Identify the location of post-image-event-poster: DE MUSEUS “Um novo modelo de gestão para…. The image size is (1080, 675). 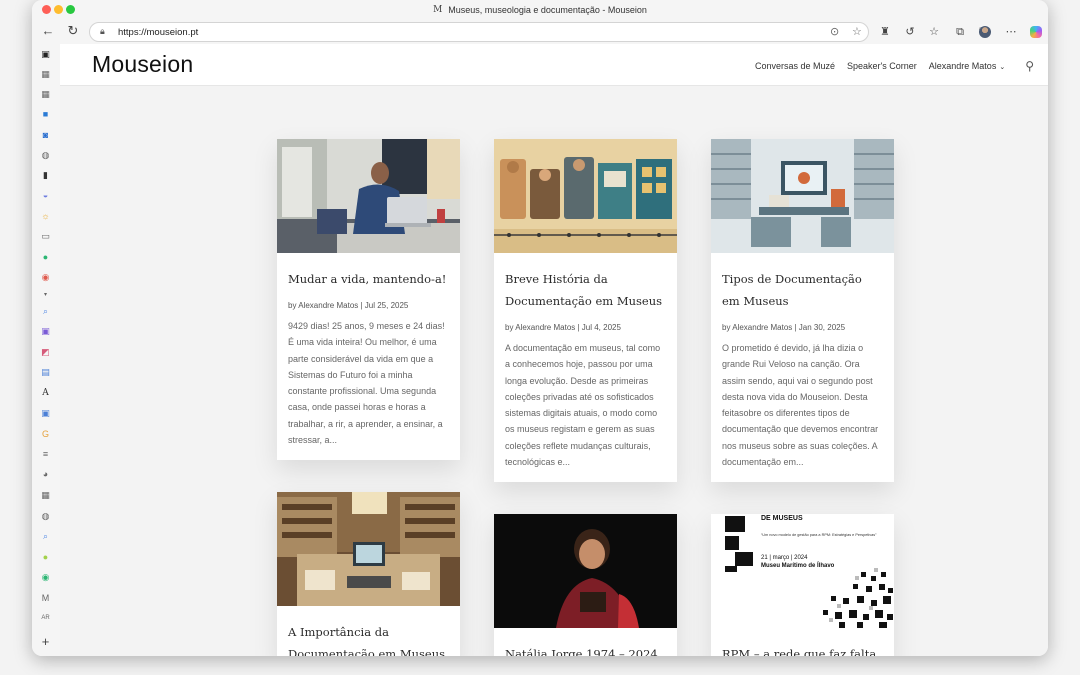
(802, 571).